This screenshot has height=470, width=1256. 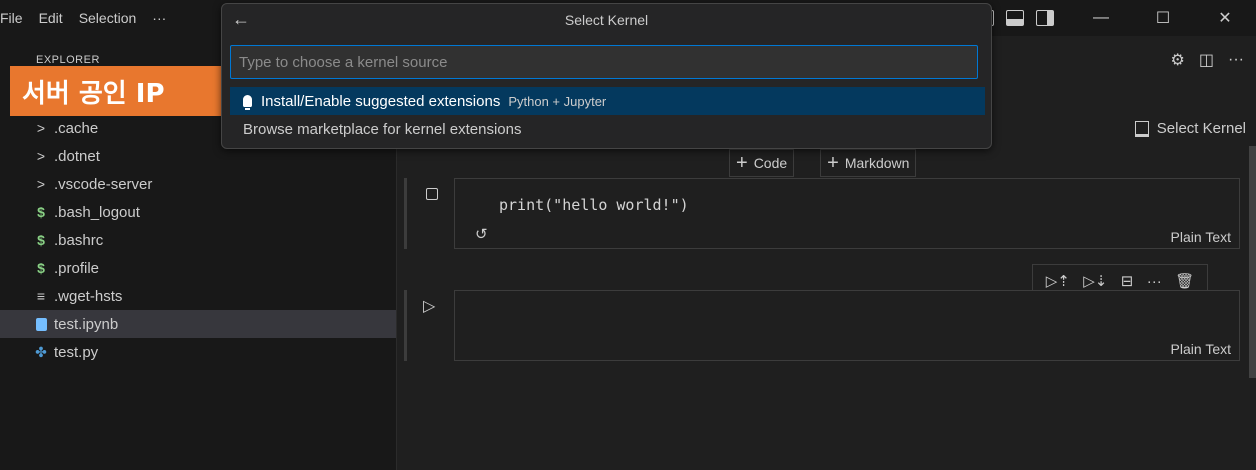 I want to click on quick-pick-item-browse-marketplace: Browse marketplace for kernel extensions, so click(x=607, y=129).